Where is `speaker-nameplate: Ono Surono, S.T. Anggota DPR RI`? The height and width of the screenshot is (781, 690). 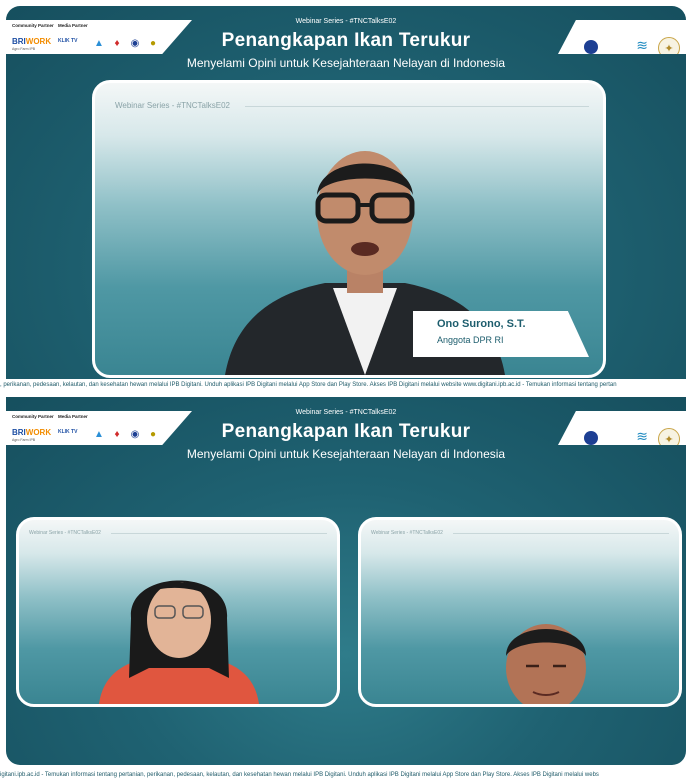 speaker-nameplate: Ono Surono, S.T. Anggota DPR RI is located at coordinates (501, 334).